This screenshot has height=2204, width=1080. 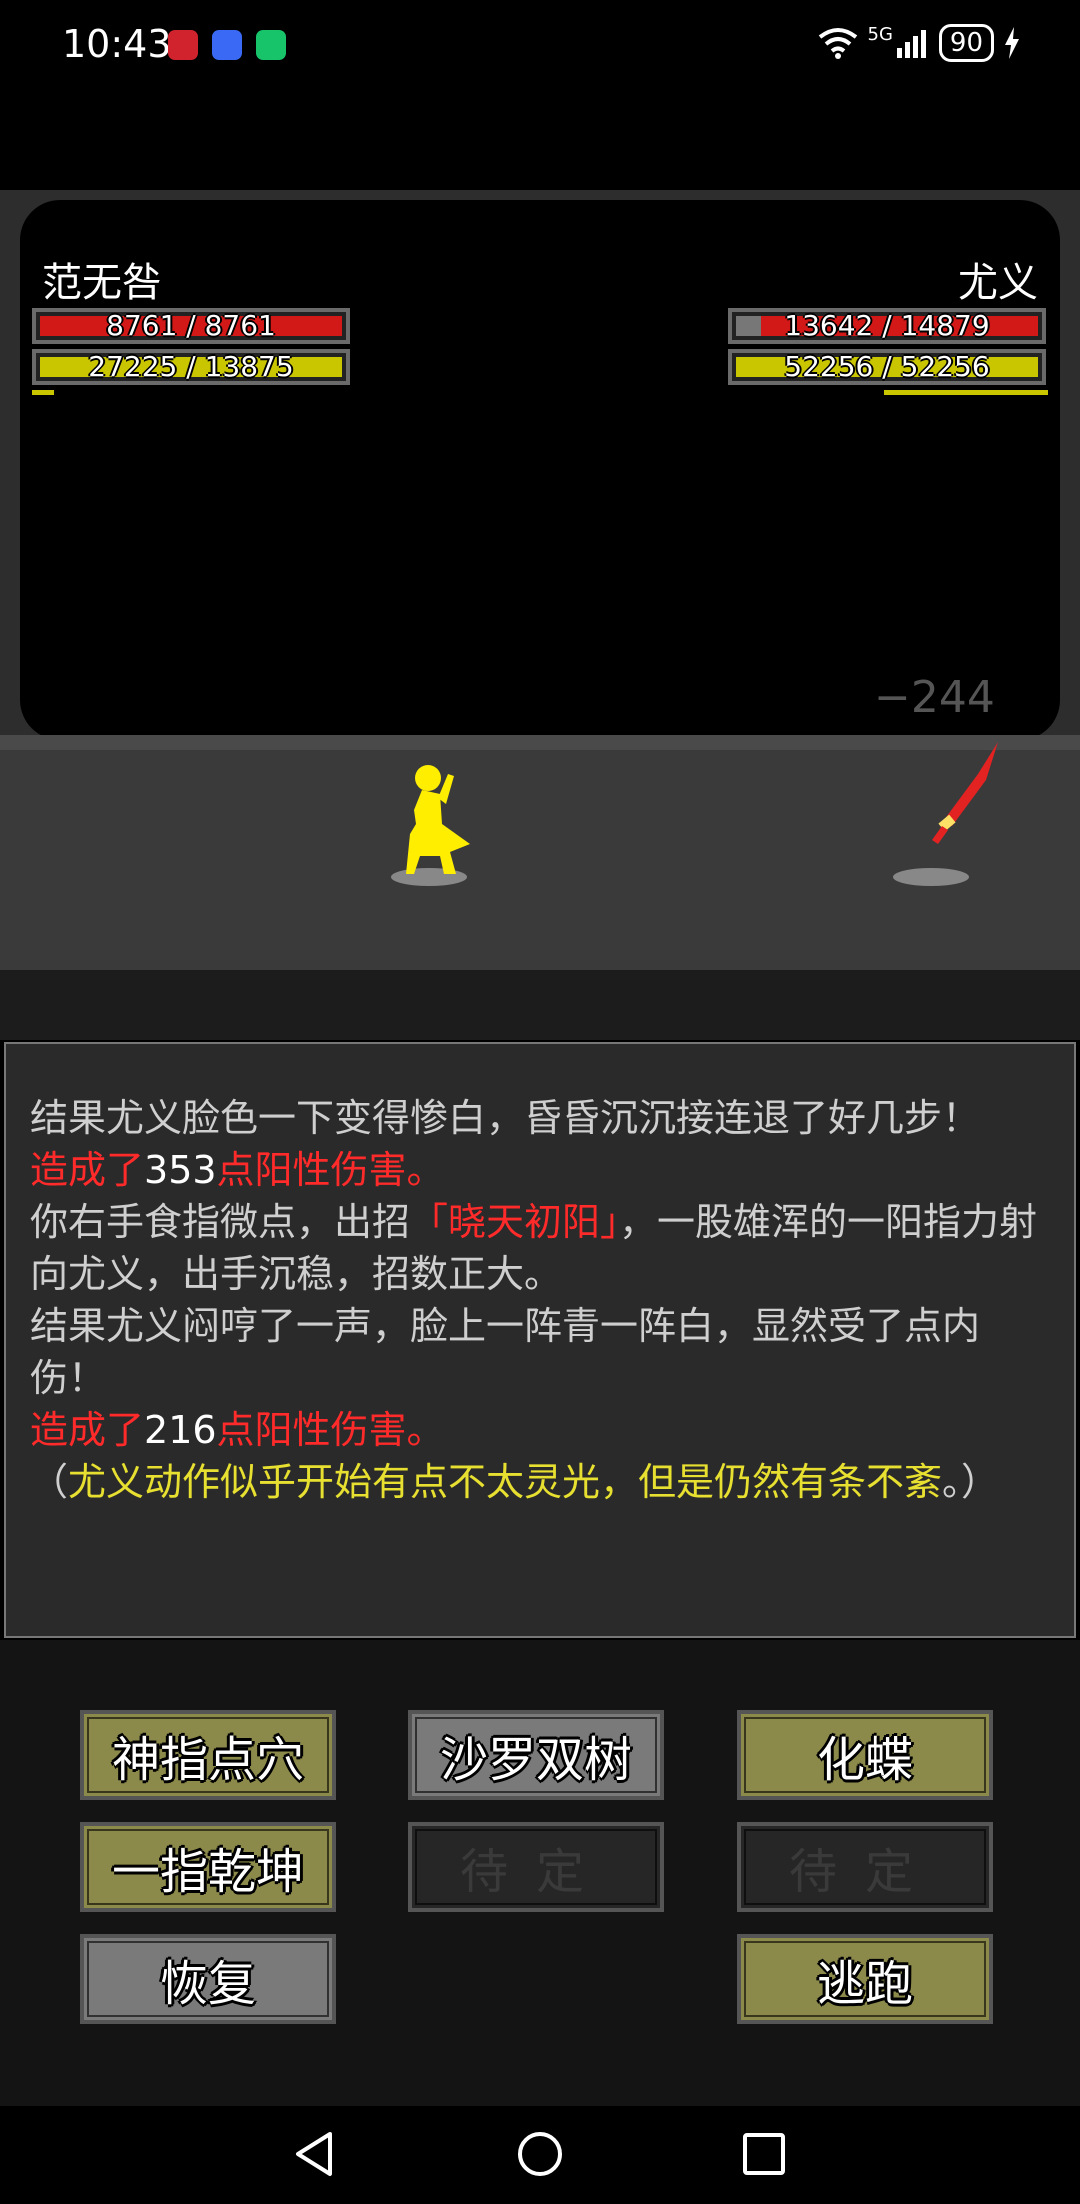 What do you see at coordinates (180, 1430) in the screenshot?
I see `log-segment: 216` at bounding box center [180, 1430].